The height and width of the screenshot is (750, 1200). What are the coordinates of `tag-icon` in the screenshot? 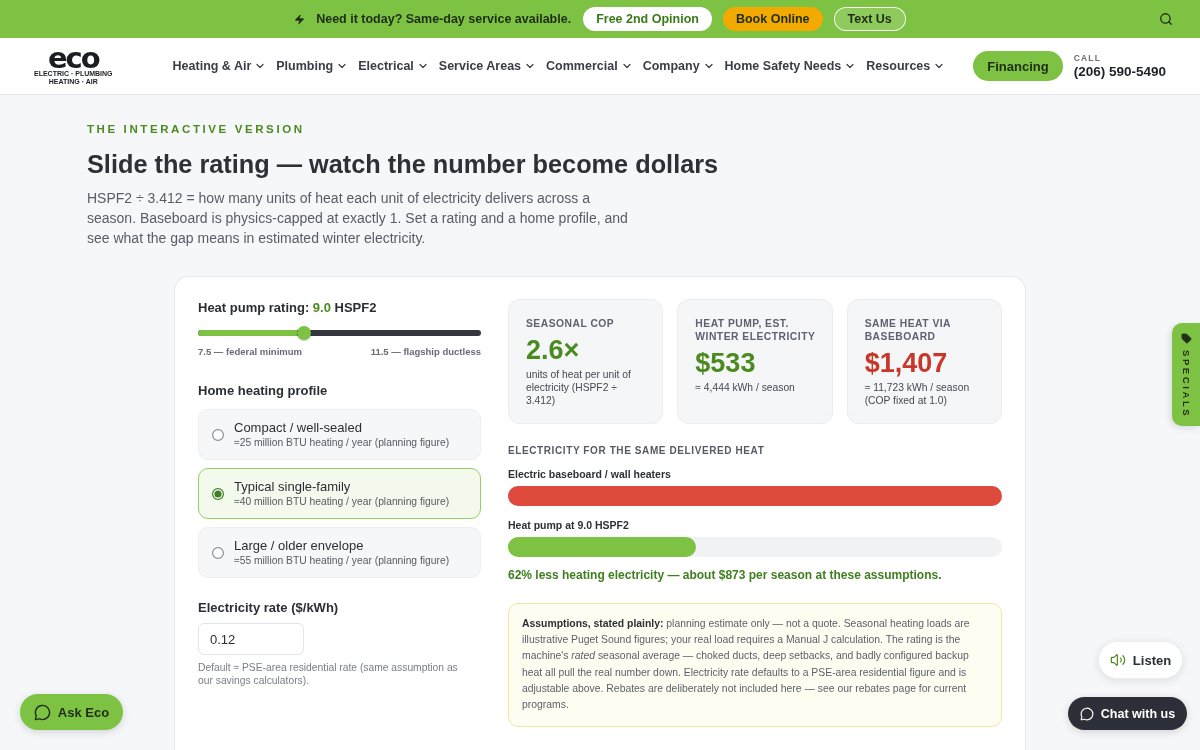 It's located at (1186, 338).